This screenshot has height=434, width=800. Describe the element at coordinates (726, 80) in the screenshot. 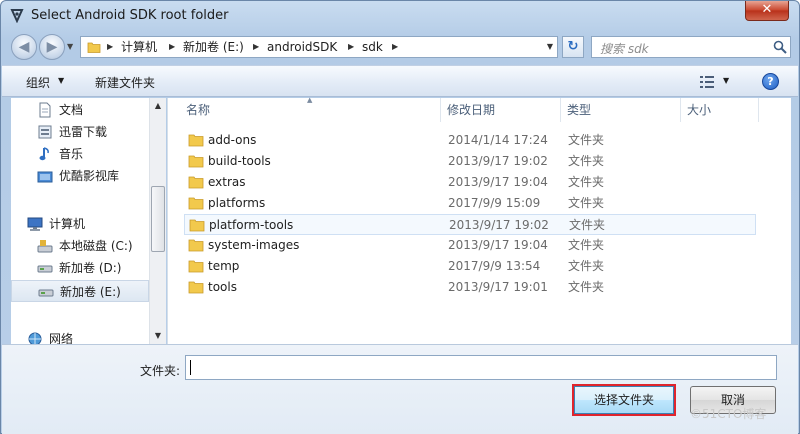

I see `view-options-dropdown-icon: ▼` at that location.